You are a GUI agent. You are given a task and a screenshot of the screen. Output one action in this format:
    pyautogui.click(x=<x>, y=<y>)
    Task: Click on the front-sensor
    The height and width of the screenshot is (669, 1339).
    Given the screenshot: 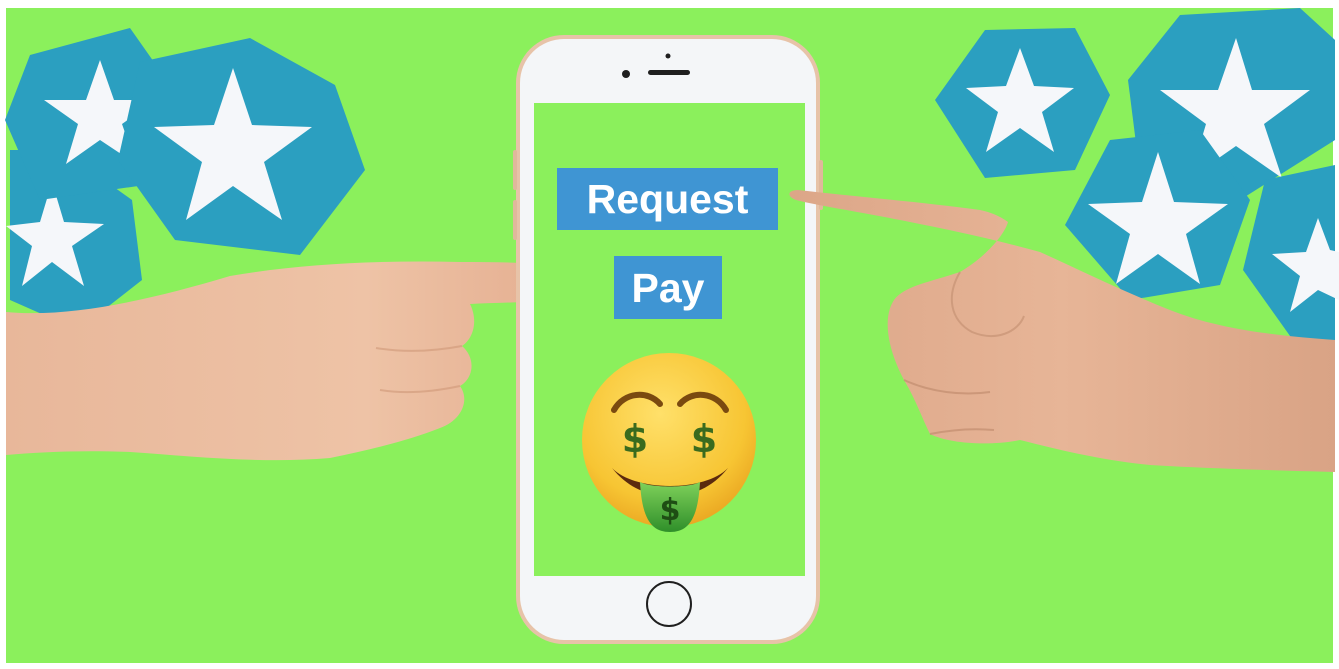 What is the action you would take?
    pyautogui.click(x=668, y=56)
    